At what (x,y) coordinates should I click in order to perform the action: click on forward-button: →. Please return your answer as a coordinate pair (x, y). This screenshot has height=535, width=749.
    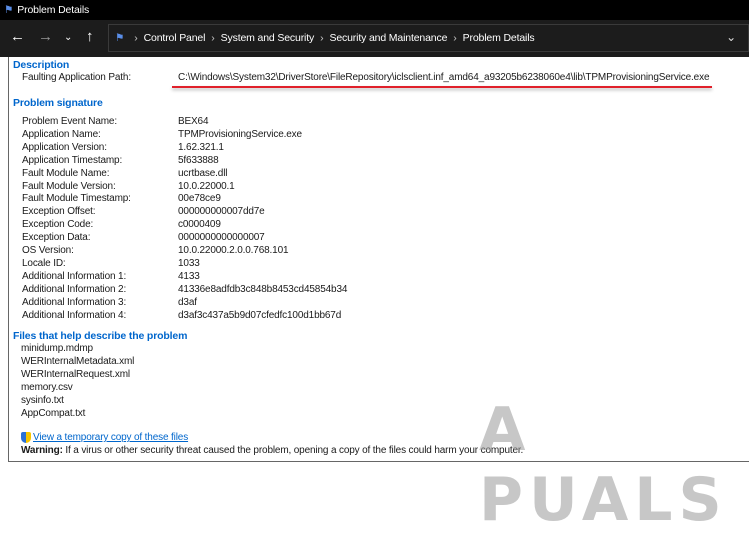
    Looking at the image, I should click on (45, 36).